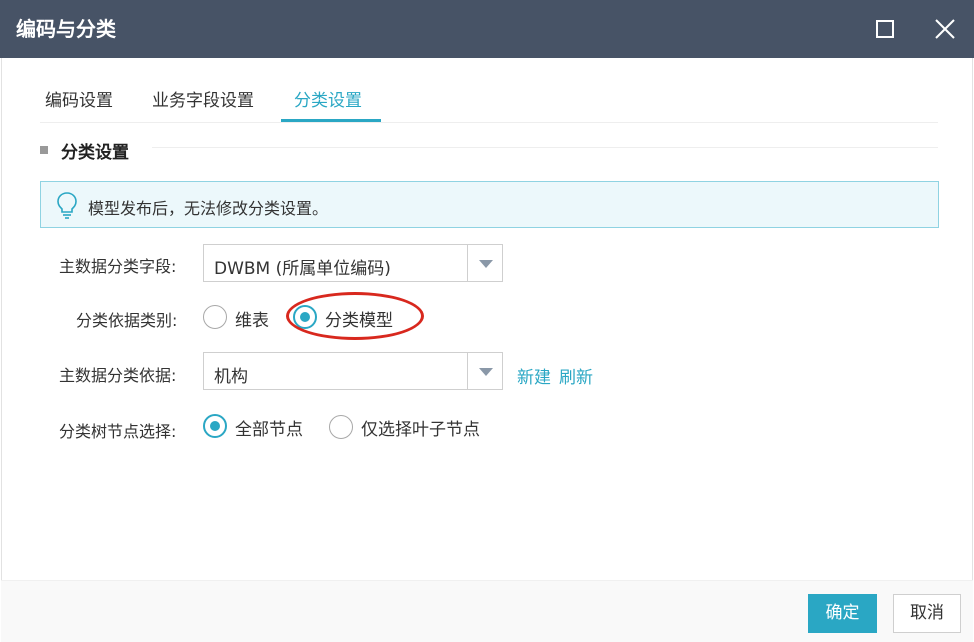 The width and height of the screenshot is (974, 642). I want to click on classify-basis-value: 机构, so click(231, 377).